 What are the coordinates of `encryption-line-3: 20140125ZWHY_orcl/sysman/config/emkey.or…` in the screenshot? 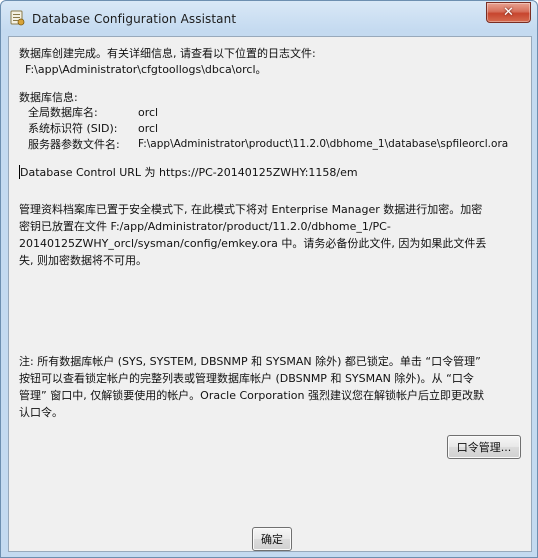 It's located at (253, 243).